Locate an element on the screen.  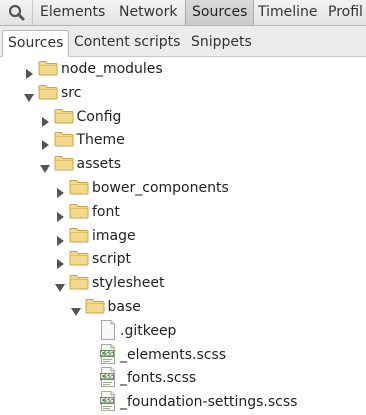
tree-file-row: CSS _elements.scss is located at coordinates (183, 355).